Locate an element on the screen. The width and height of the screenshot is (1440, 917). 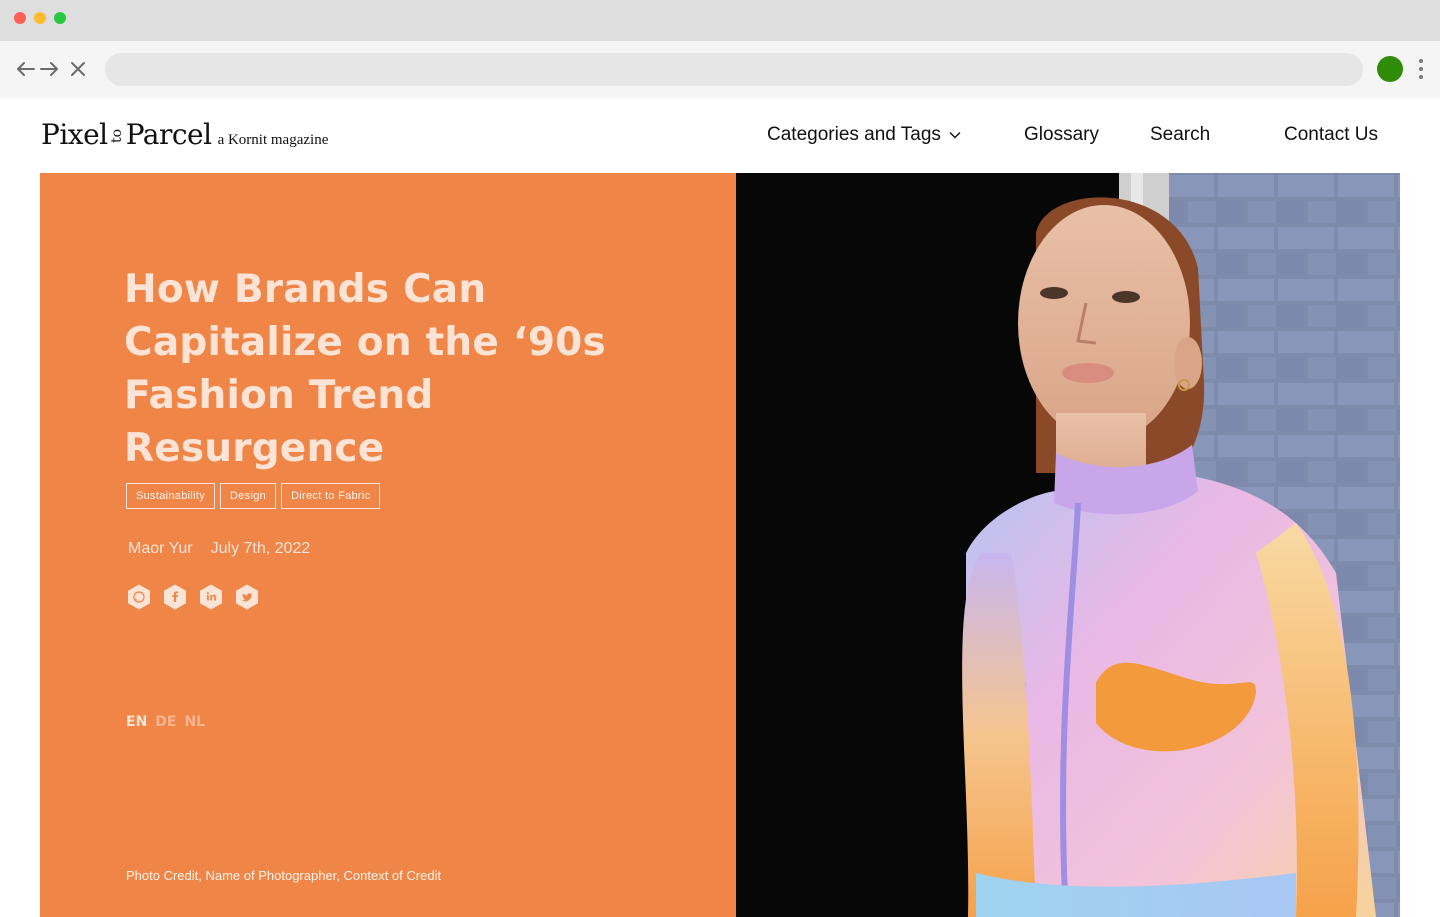
site-logo: Pixel to Parcel a Kornit magazine is located at coordinates (184, 134).